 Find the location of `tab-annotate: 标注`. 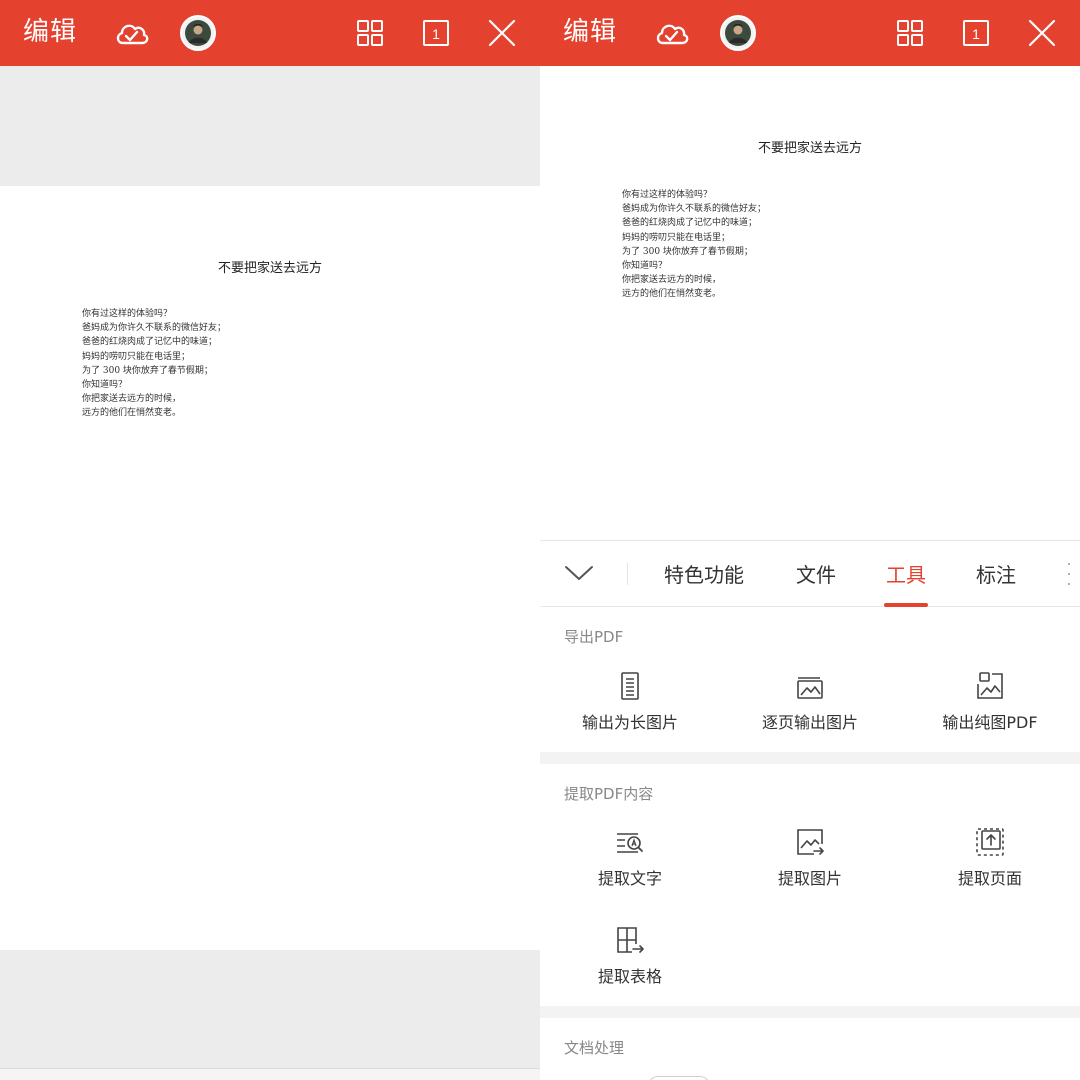

tab-annotate: 标注 is located at coordinates (996, 575).